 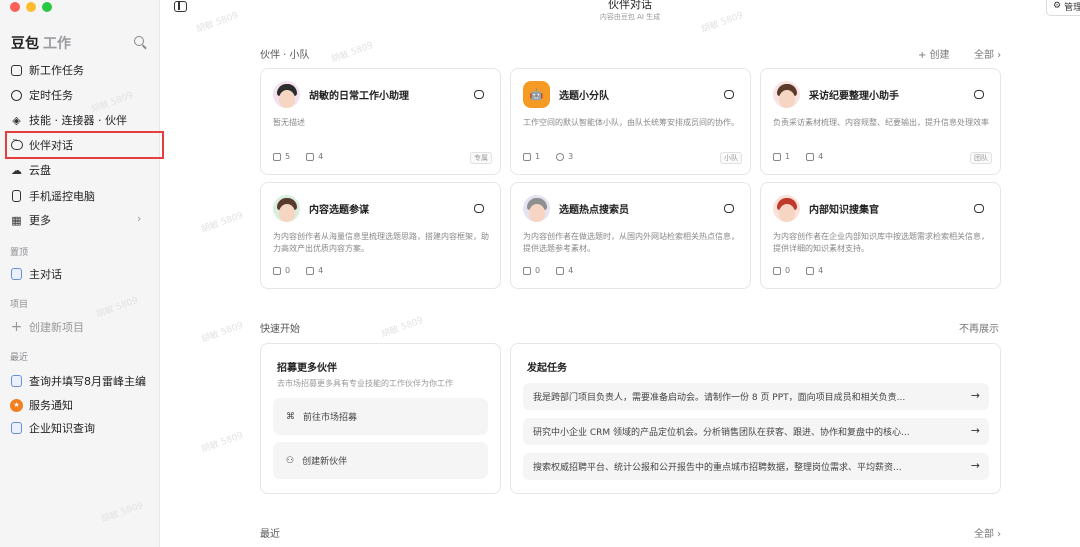 I want to click on page-subtitle: 内容由豆包 AI 生成, so click(x=630, y=17).